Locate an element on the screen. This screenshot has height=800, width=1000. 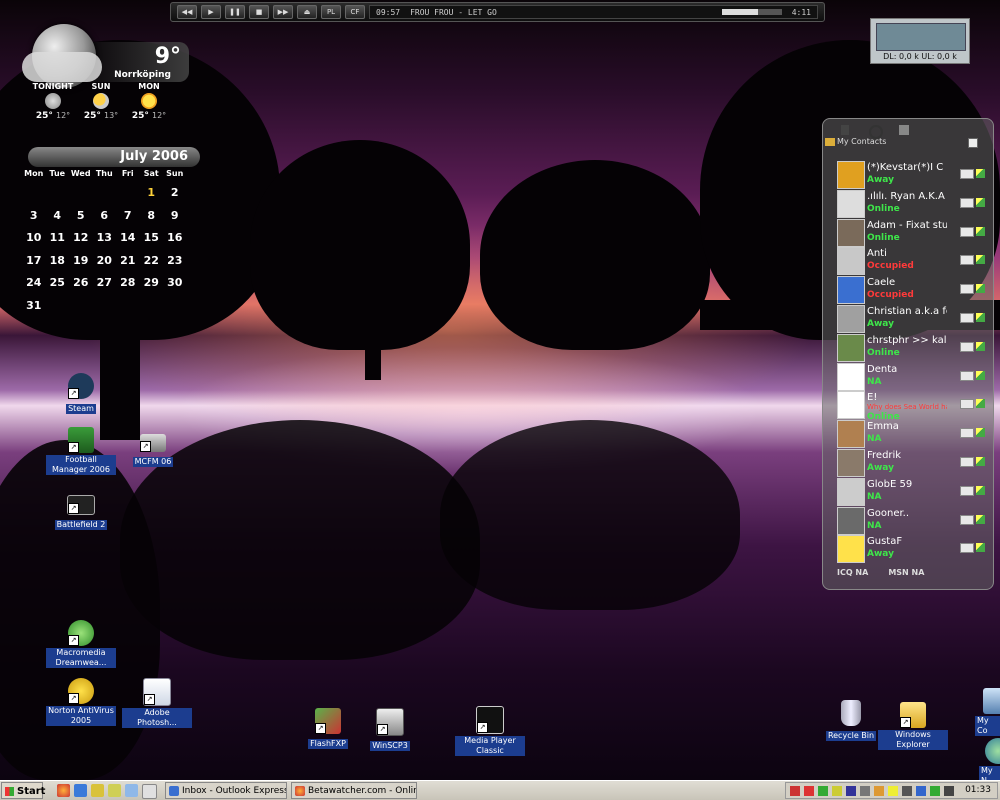
desktop-icon-mcfm: ↗ MCFM 06 is located at coordinates (153, 448).